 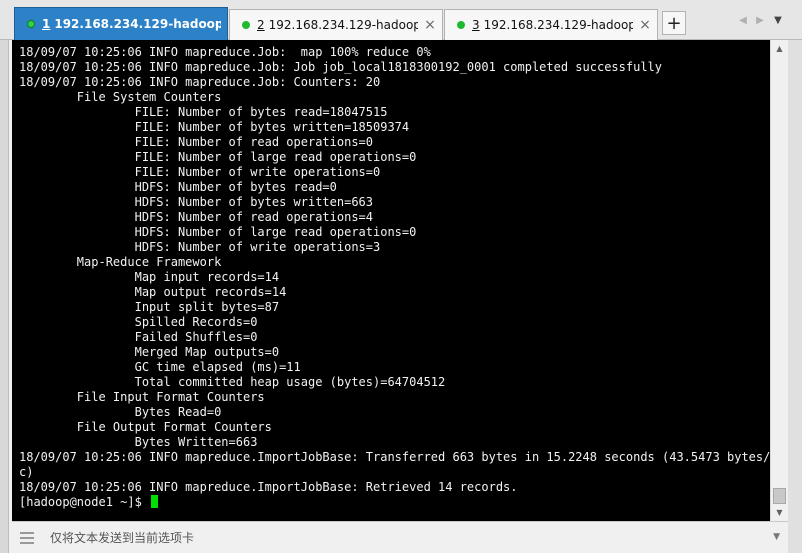 I want to click on terminal-line: c), so click(x=26, y=472).